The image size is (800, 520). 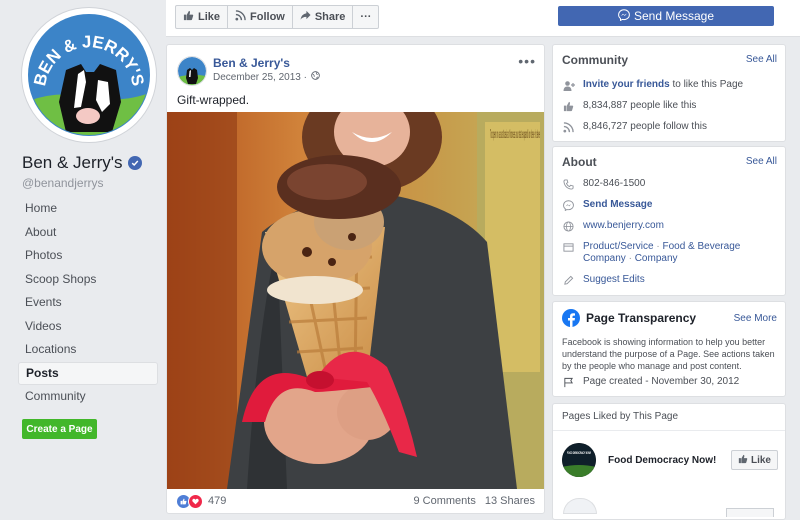 I want to click on liked-page-like-button: Like, so click(x=754, y=460).